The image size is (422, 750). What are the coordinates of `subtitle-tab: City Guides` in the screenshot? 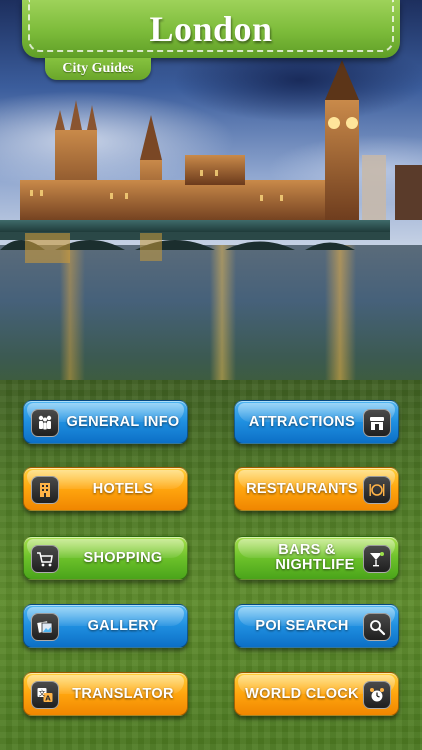 It's located at (98, 69).